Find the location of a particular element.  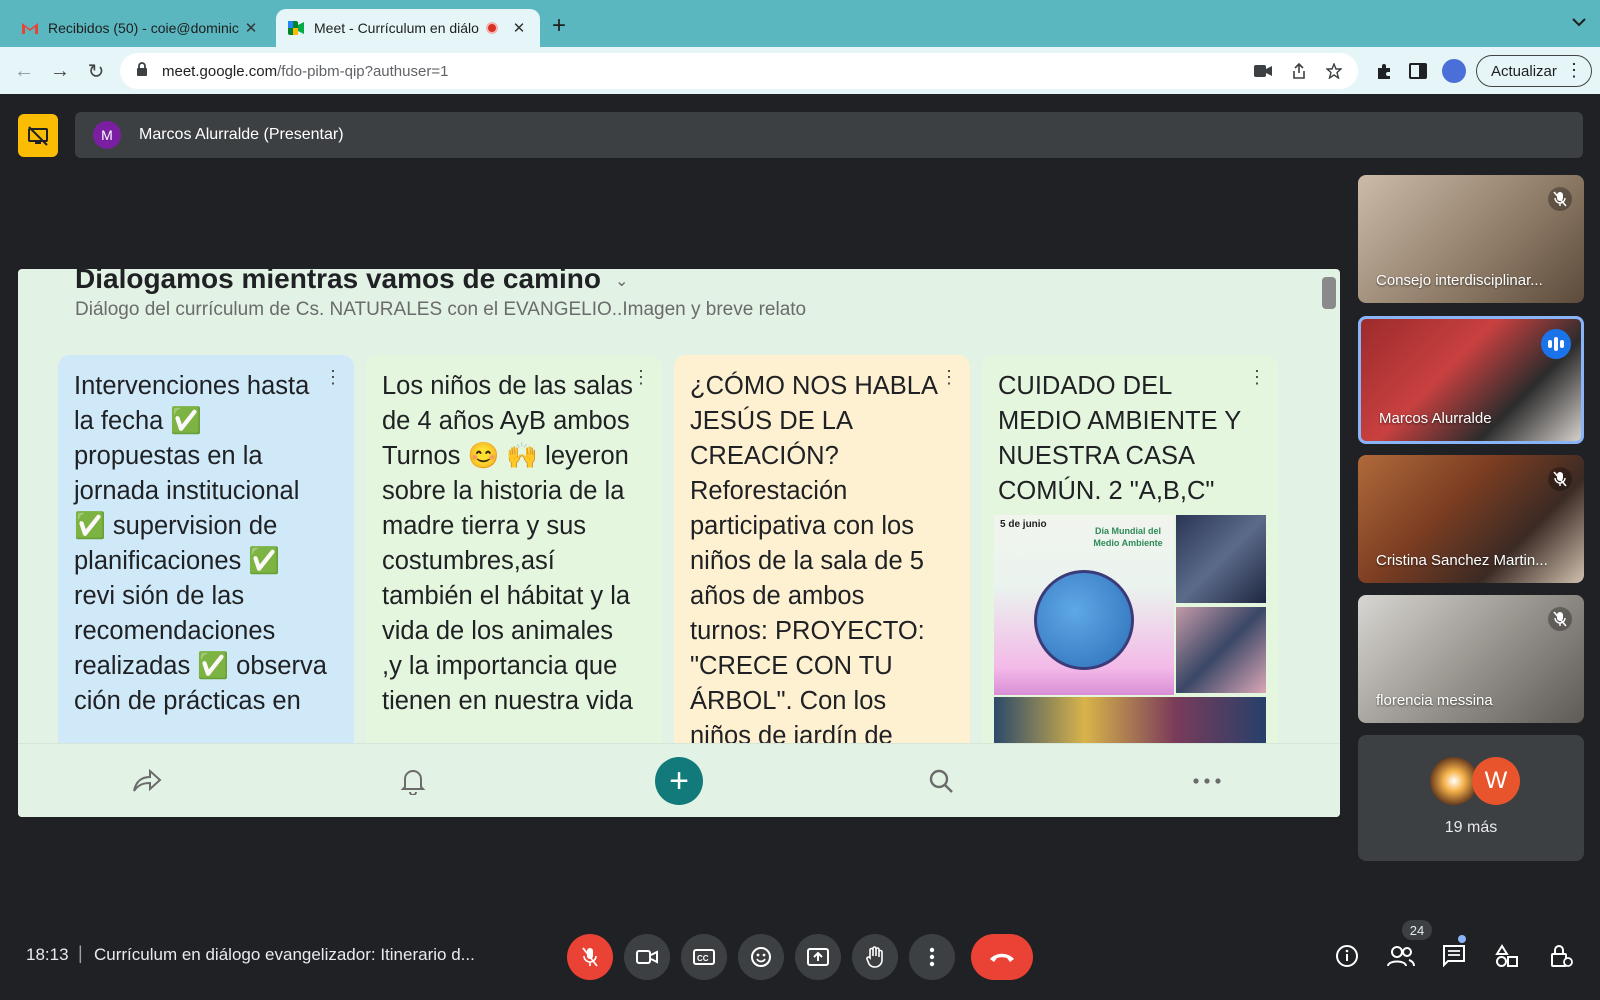

info-icon is located at coordinates (1347, 956).